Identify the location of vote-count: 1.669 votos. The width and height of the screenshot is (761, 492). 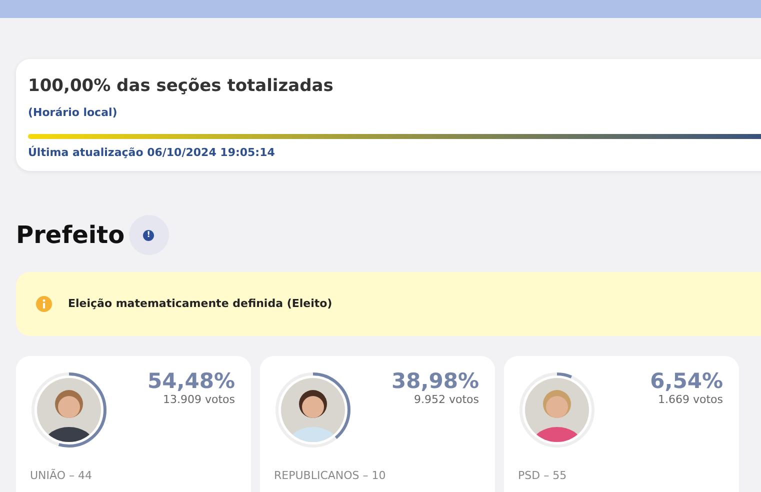
(689, 400).